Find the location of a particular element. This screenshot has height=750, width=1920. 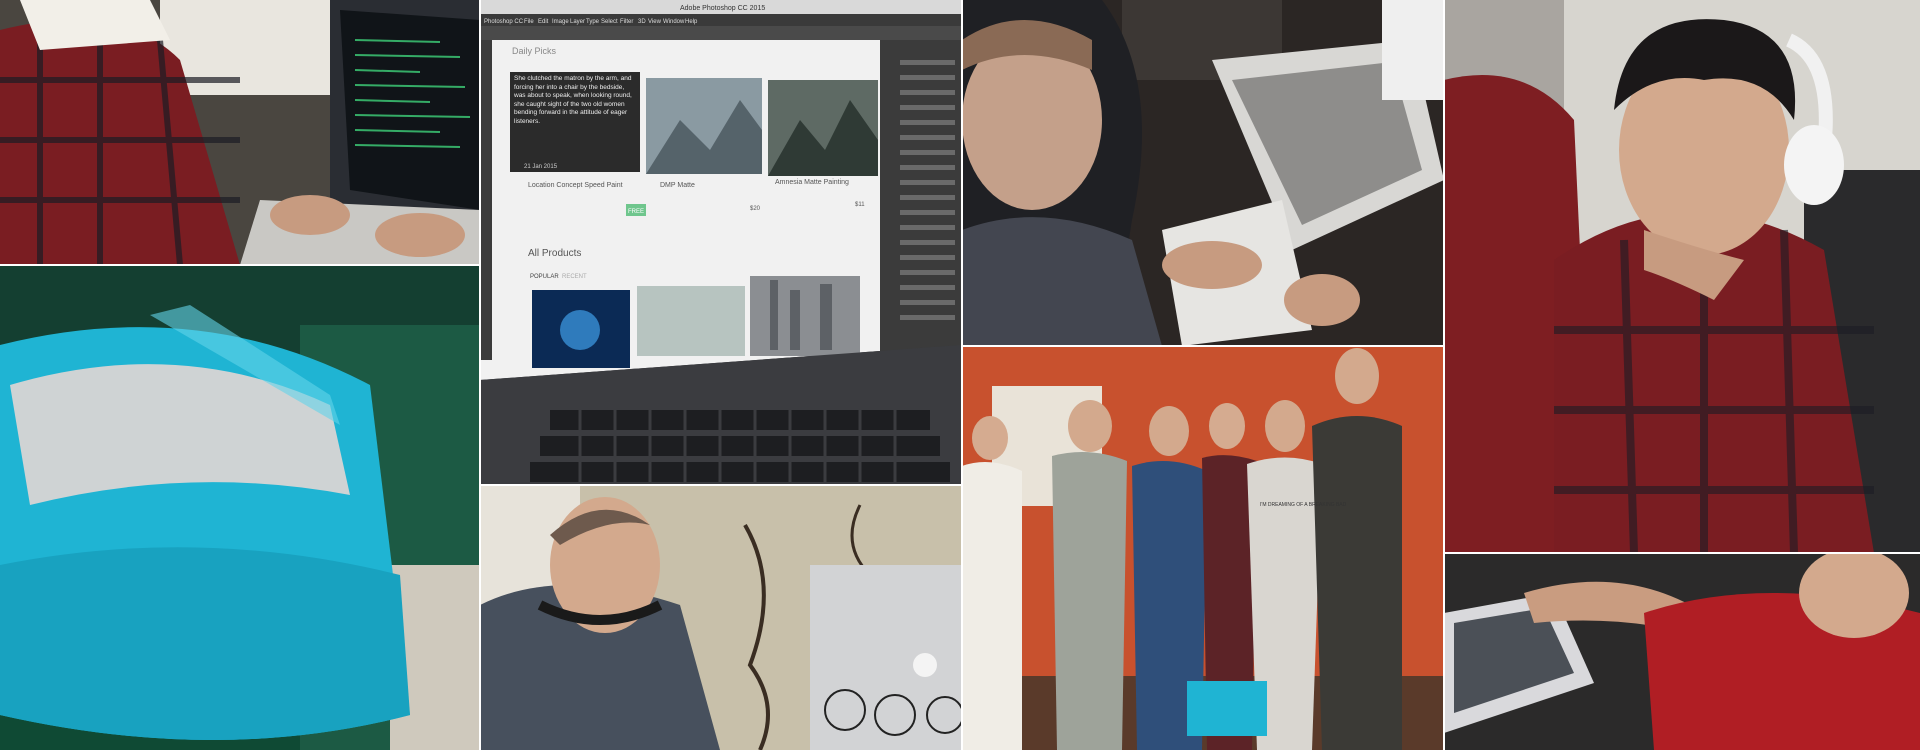

ps-card-title-1: DMP Matte is located at coordinates (677, 185).